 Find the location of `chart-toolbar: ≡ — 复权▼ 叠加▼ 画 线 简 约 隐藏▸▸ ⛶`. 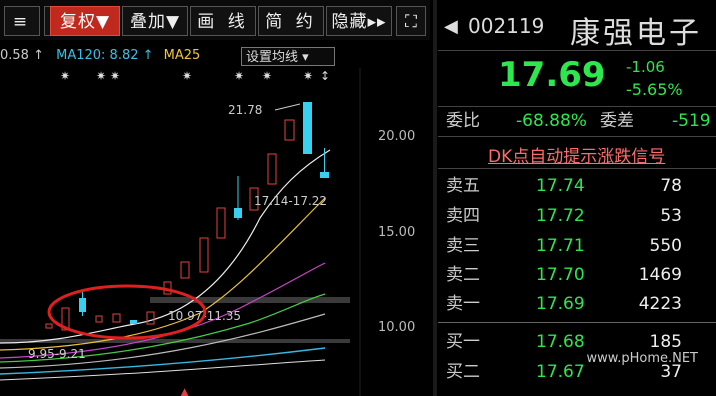

chart-toolbar: ≡ — 复权▼ 叠加▼ 画 线 简 约 隐藏▸▸ ⛶ is located at coordinates (215, 20).